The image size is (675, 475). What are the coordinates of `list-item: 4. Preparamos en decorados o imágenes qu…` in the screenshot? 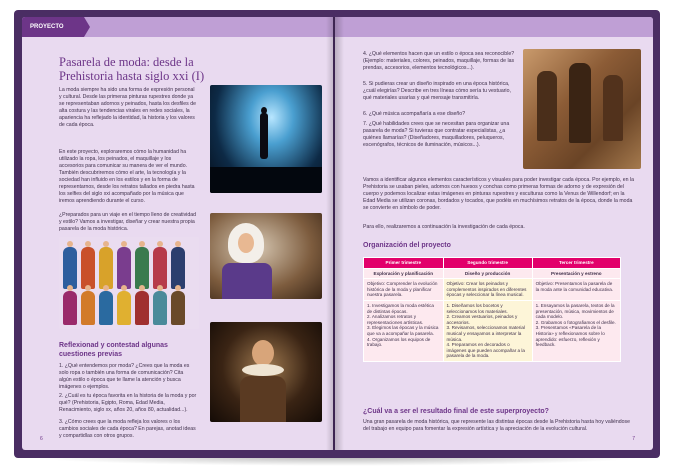 It's located at (485, 350).